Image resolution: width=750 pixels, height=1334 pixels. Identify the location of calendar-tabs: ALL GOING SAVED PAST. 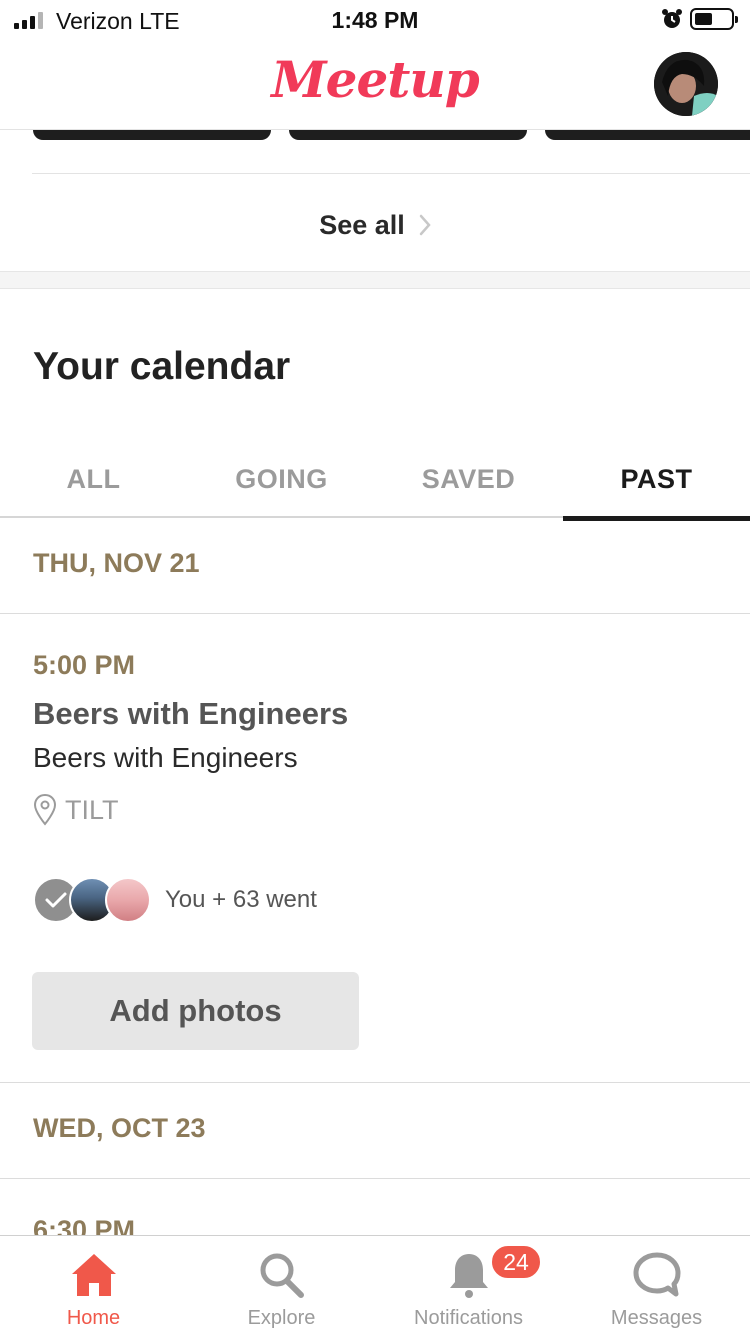
(375, 480).